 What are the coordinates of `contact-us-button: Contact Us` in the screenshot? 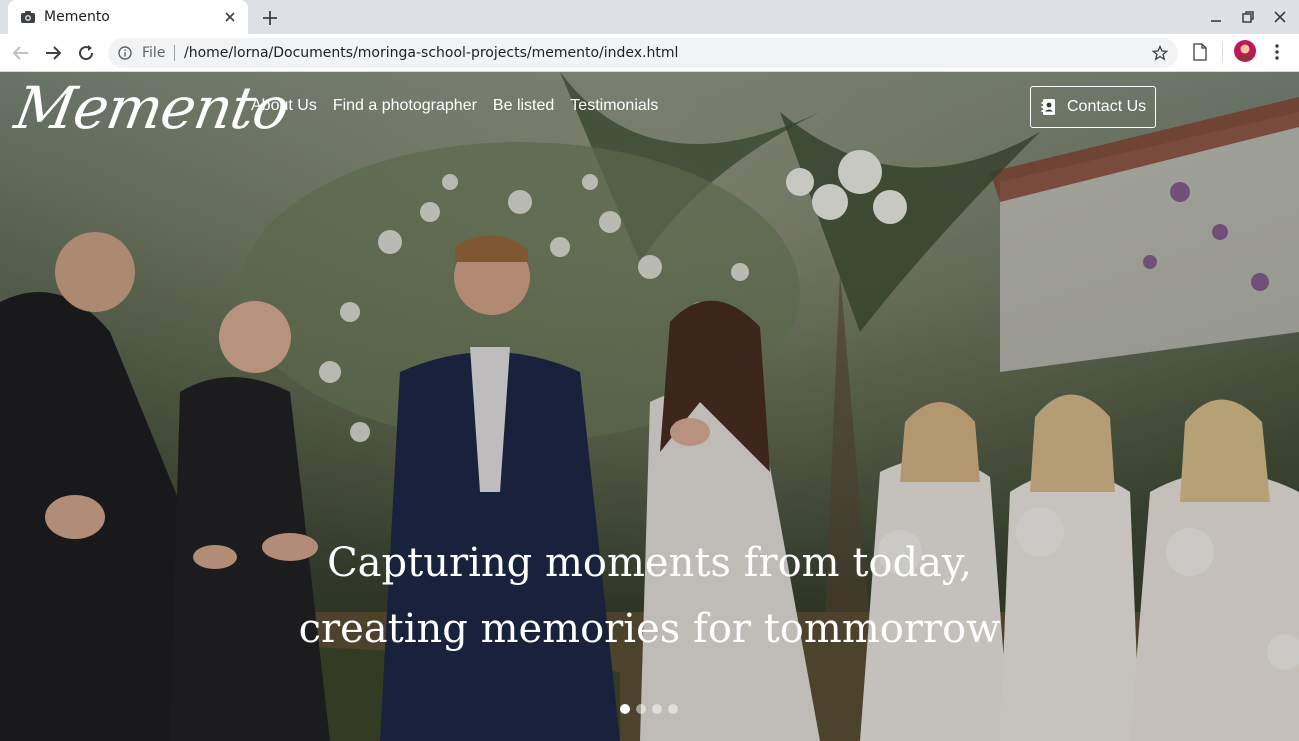 It's located at (1093, 107).